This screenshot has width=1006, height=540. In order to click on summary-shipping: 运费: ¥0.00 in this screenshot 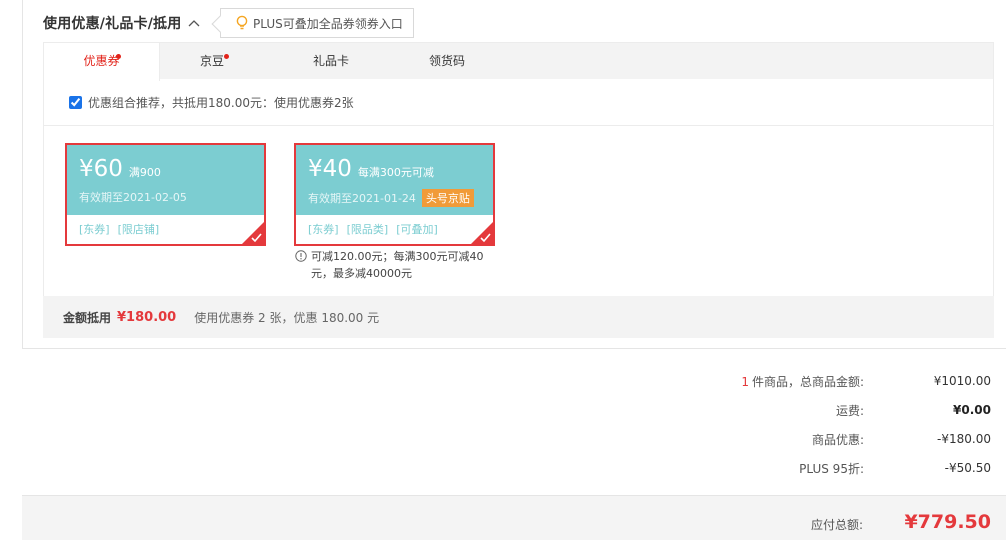, I will do `click(827, 410)`.